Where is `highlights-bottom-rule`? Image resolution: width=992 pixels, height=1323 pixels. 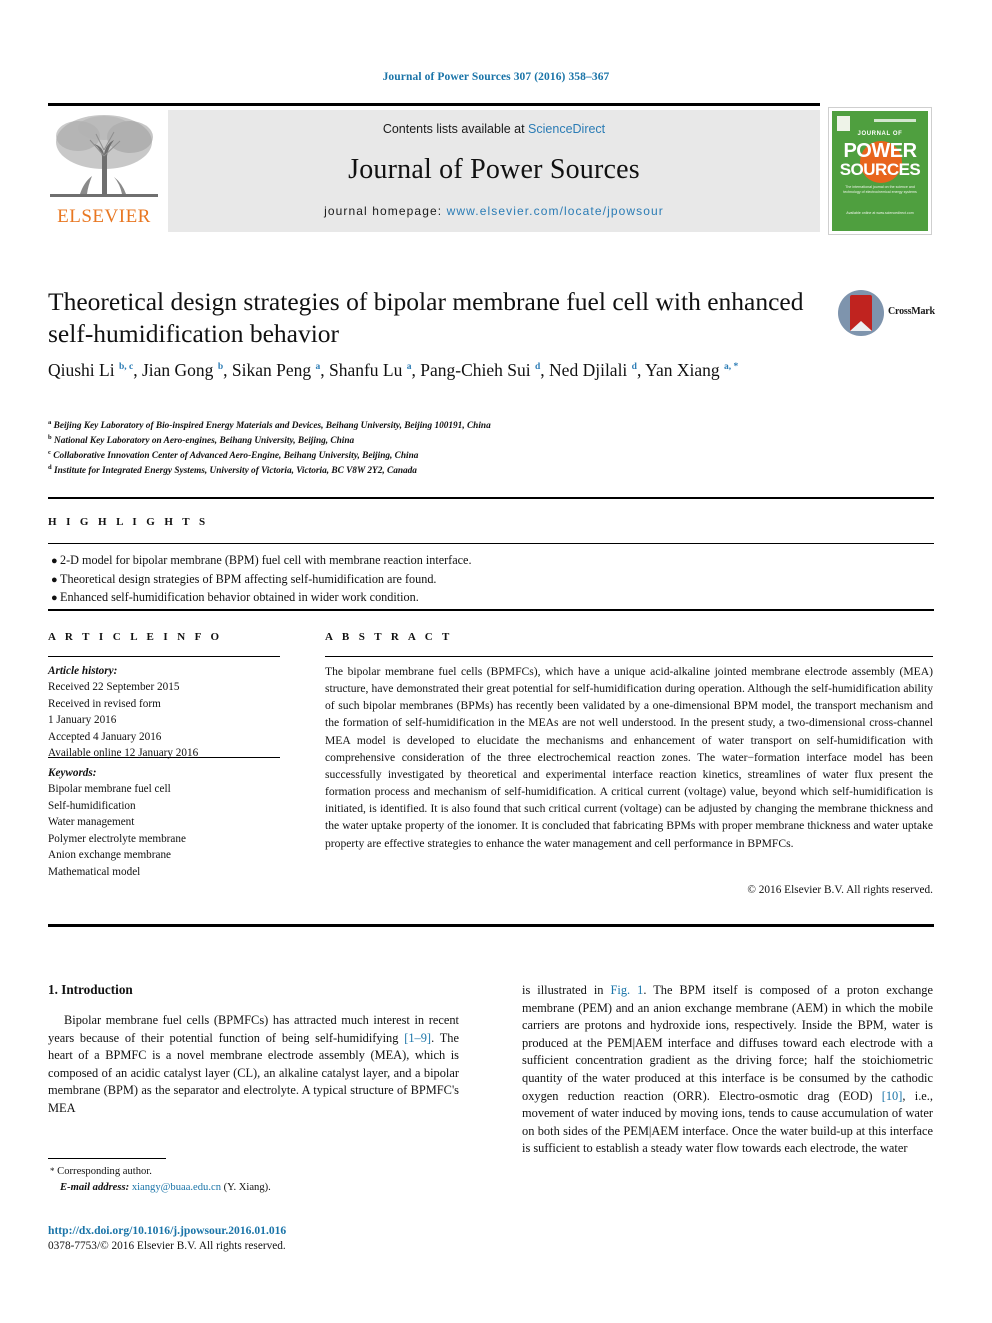
highlights-bottom-rule is located at coordinates (491, 610).